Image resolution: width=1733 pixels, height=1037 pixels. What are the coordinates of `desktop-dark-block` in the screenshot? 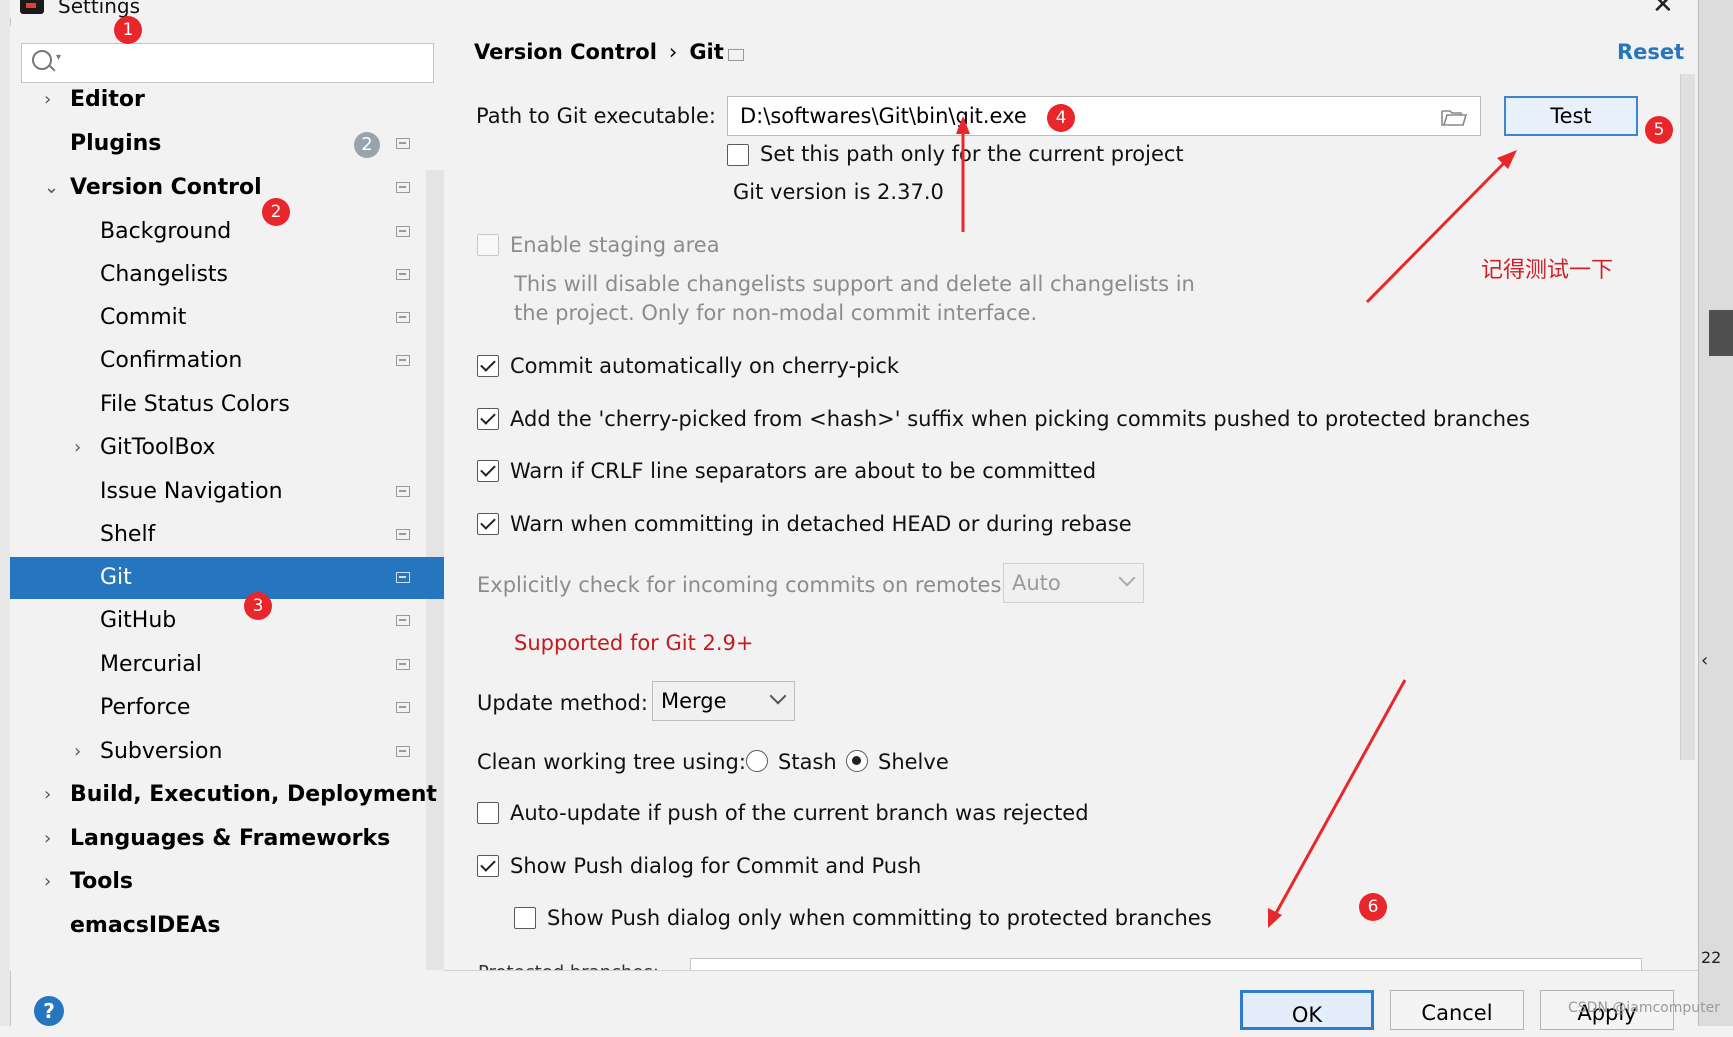 It's located at (1721, 333).